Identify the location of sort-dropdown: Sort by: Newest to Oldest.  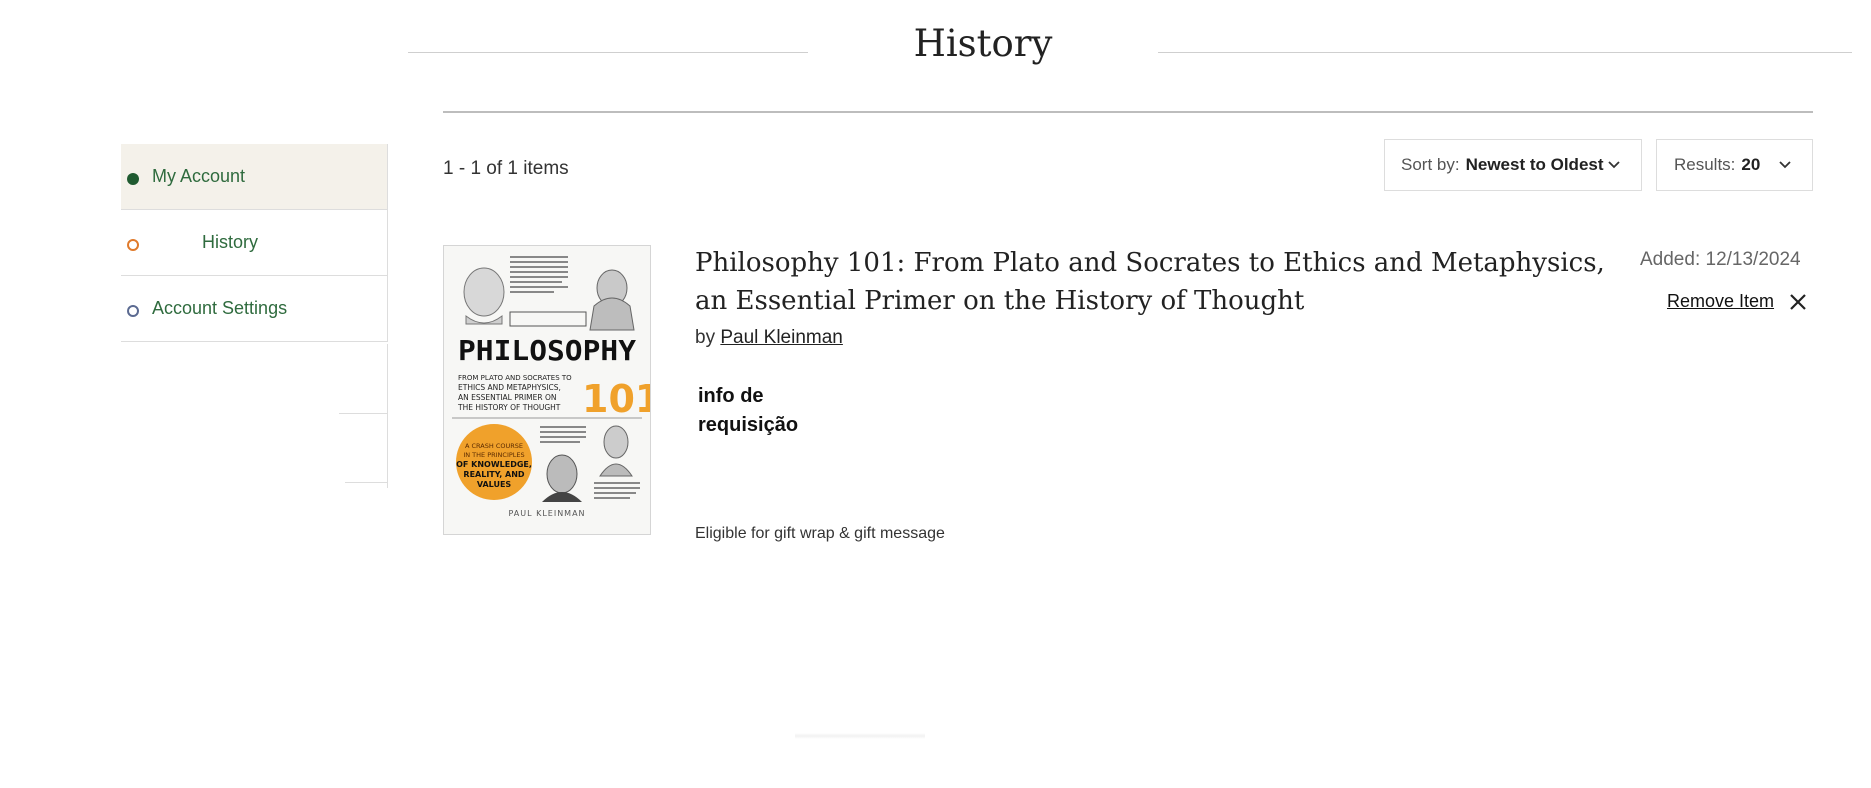
(1513, 165).